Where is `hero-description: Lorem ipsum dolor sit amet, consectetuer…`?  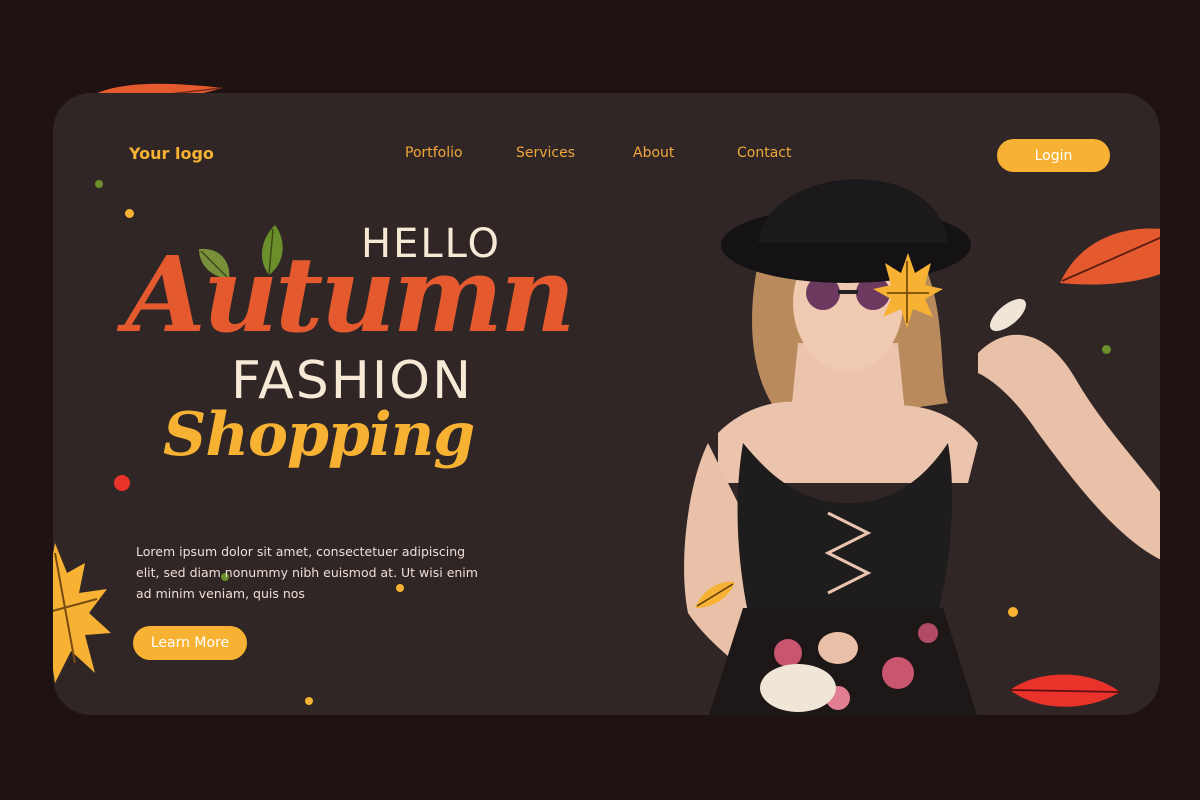 hero-description: Lorem ipsum dolor sit amet, consectetuer… is located at coordinates (307, 572).